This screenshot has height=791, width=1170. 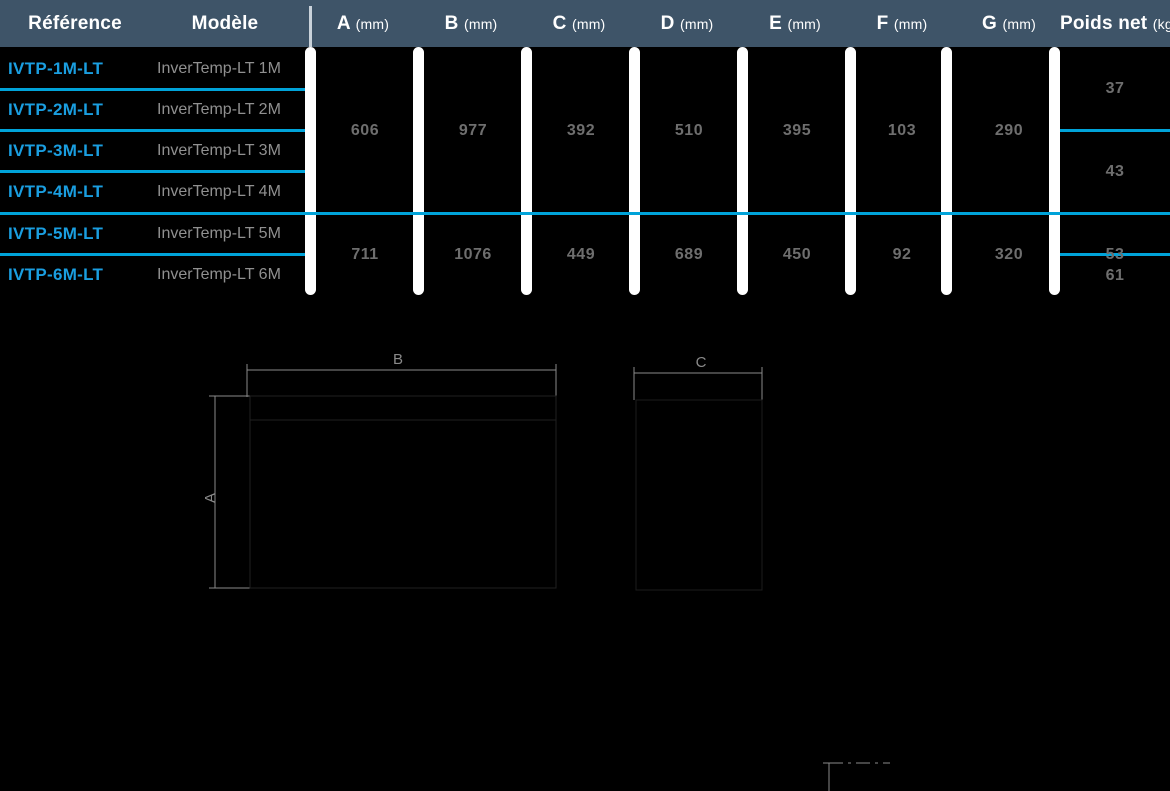 I want to click on dimension-value-f-group1: 103, so click(x=902, y=130).